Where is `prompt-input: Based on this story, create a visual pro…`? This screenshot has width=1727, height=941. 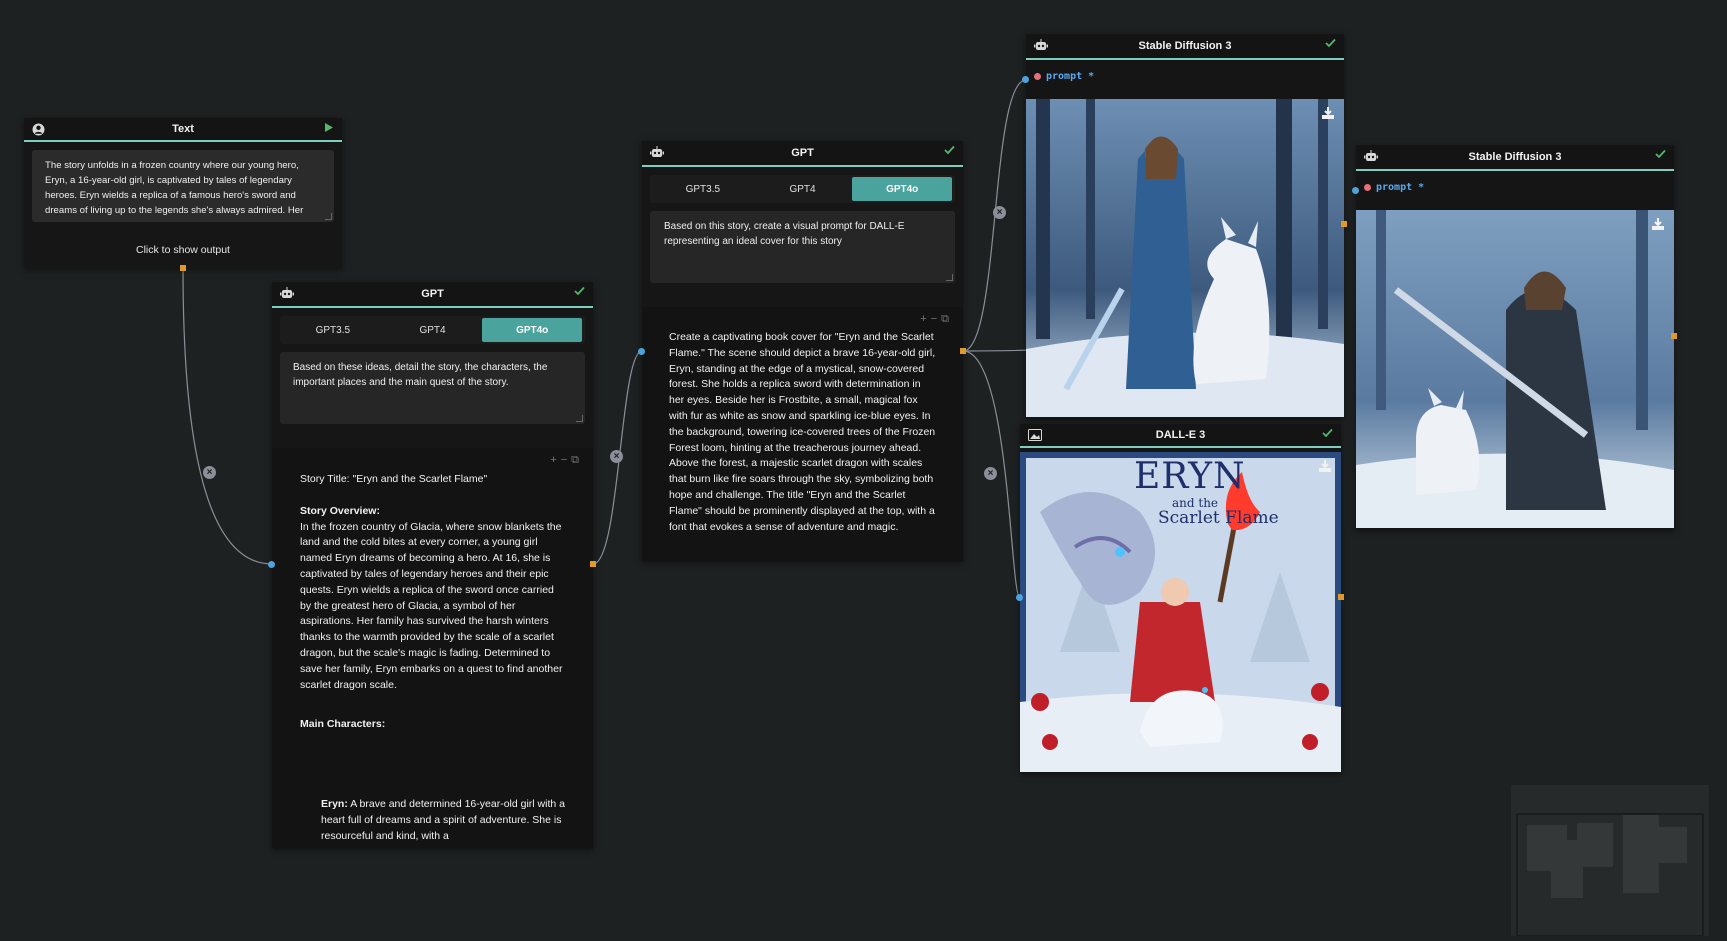
prompt-input: Based on this story, create a visual pro… is located at coordinates (802, 247).